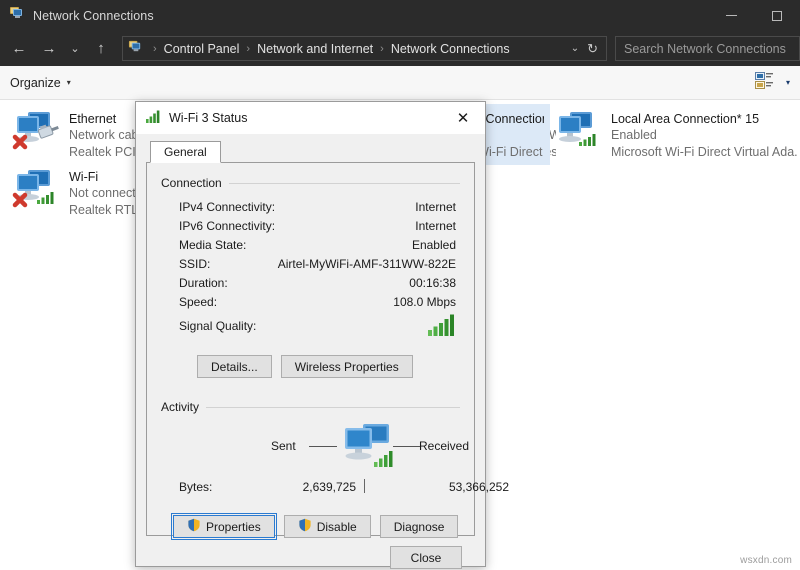 The width and height of the screenshot is (800, 570). What do you see at coordinates (634, 135) in the screenshot?
I see `connection-status: Enabled` at bounding box center [634, 135].